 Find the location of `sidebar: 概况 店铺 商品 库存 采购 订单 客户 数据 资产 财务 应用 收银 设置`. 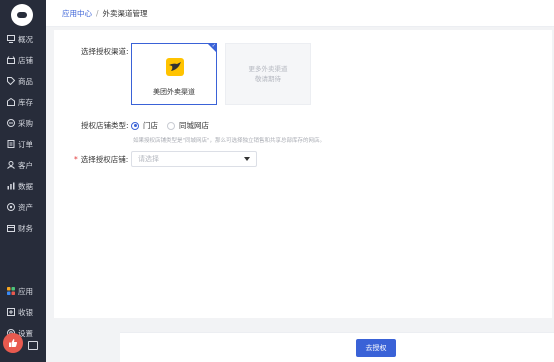

sidebar: 概况 店铺 商品 库存 采购 订单 客户 数据 资产 财务 应用 收银 设置 is located at coordinates (23, 181).